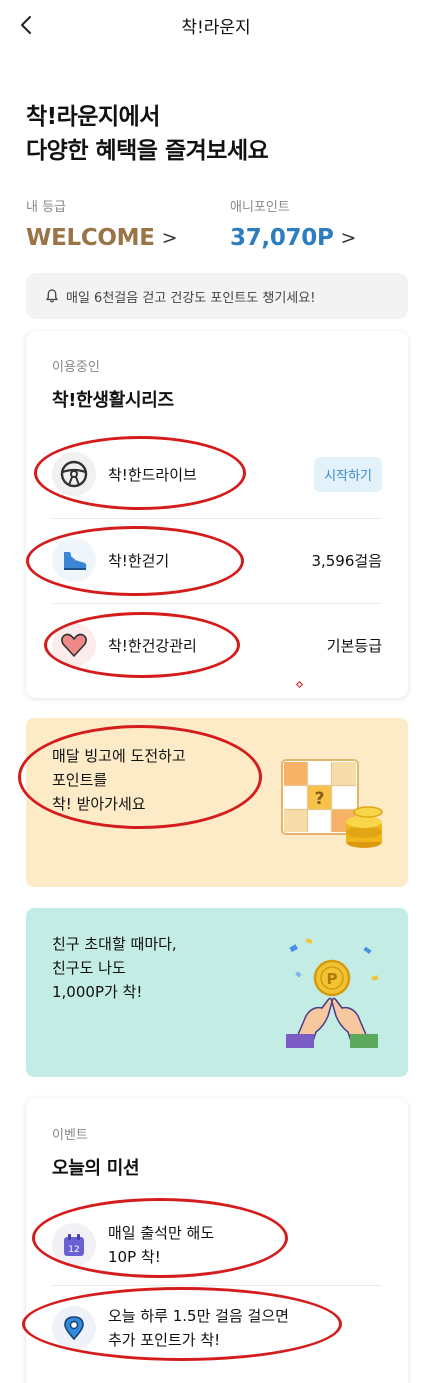  I want to click on friend-banner-text: 친구 초대할 때마다, 친구도 나도 1,000P가 착!, so click(114, 968).